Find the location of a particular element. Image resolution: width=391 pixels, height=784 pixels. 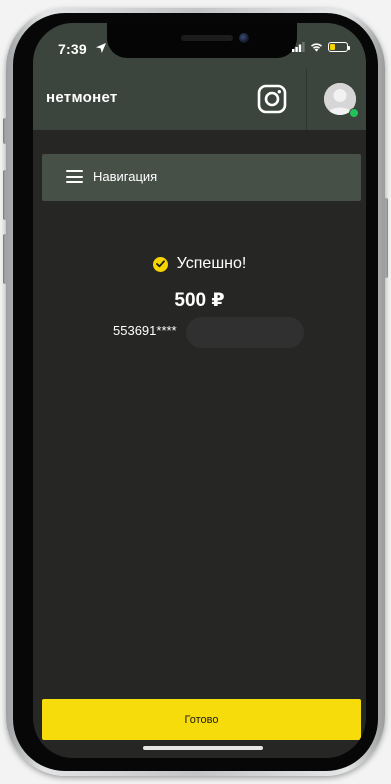

card-number: 553691**** is located at coordinates (145, 330).